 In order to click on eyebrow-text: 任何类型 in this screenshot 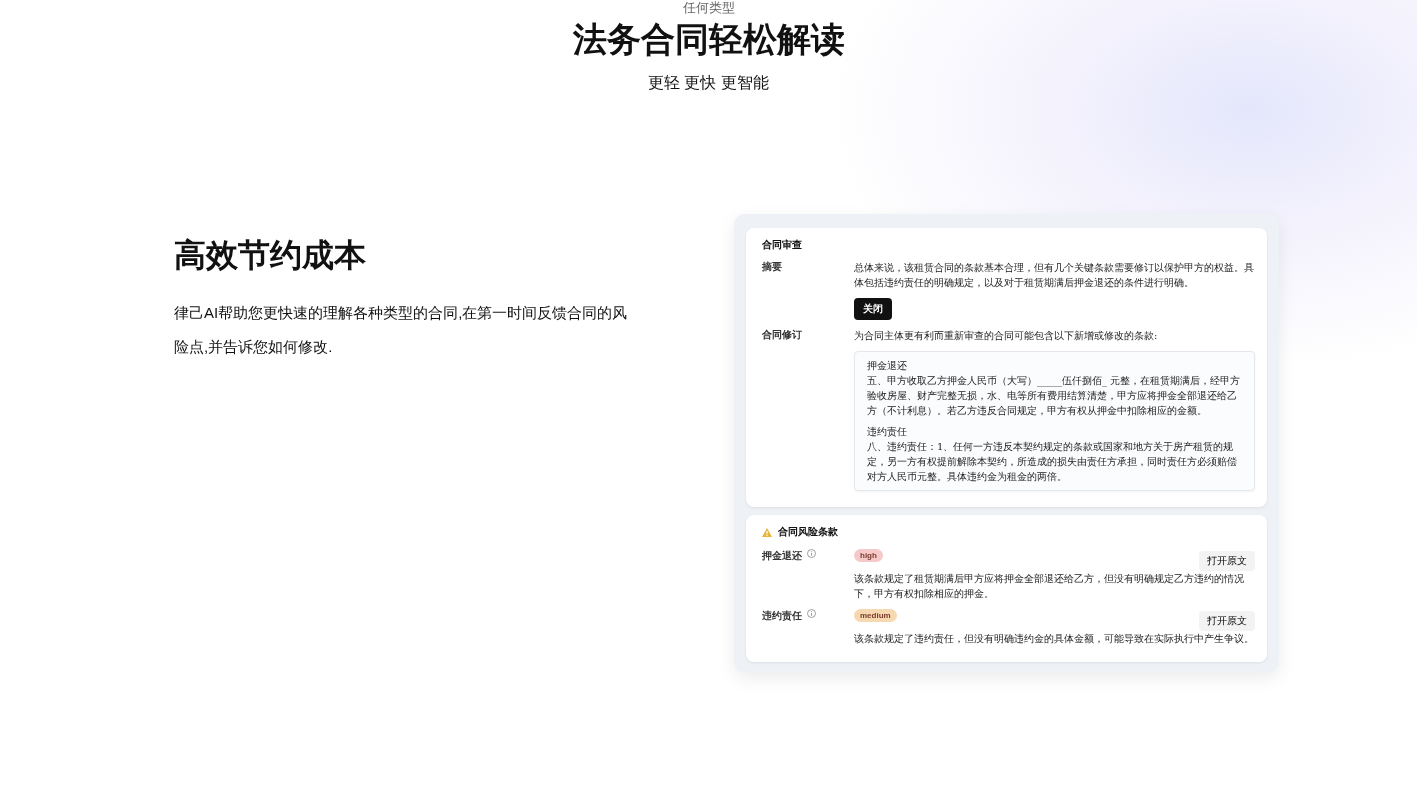, I will do `click(708, 7)`.